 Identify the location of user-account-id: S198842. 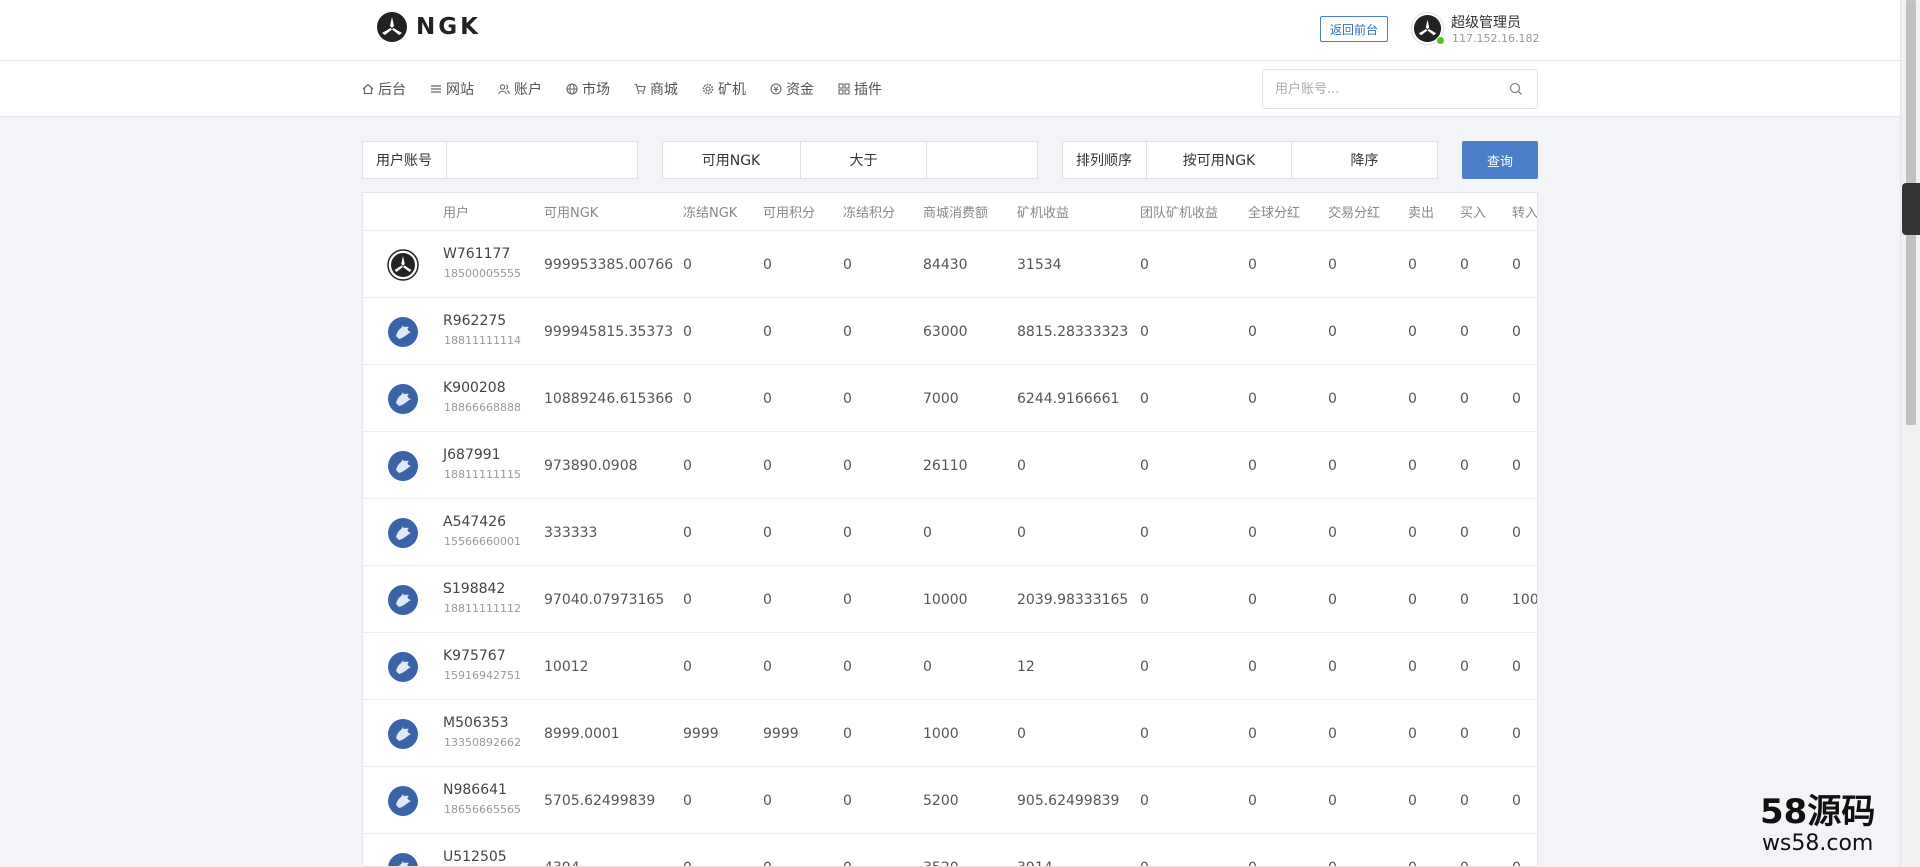
(474, 589).